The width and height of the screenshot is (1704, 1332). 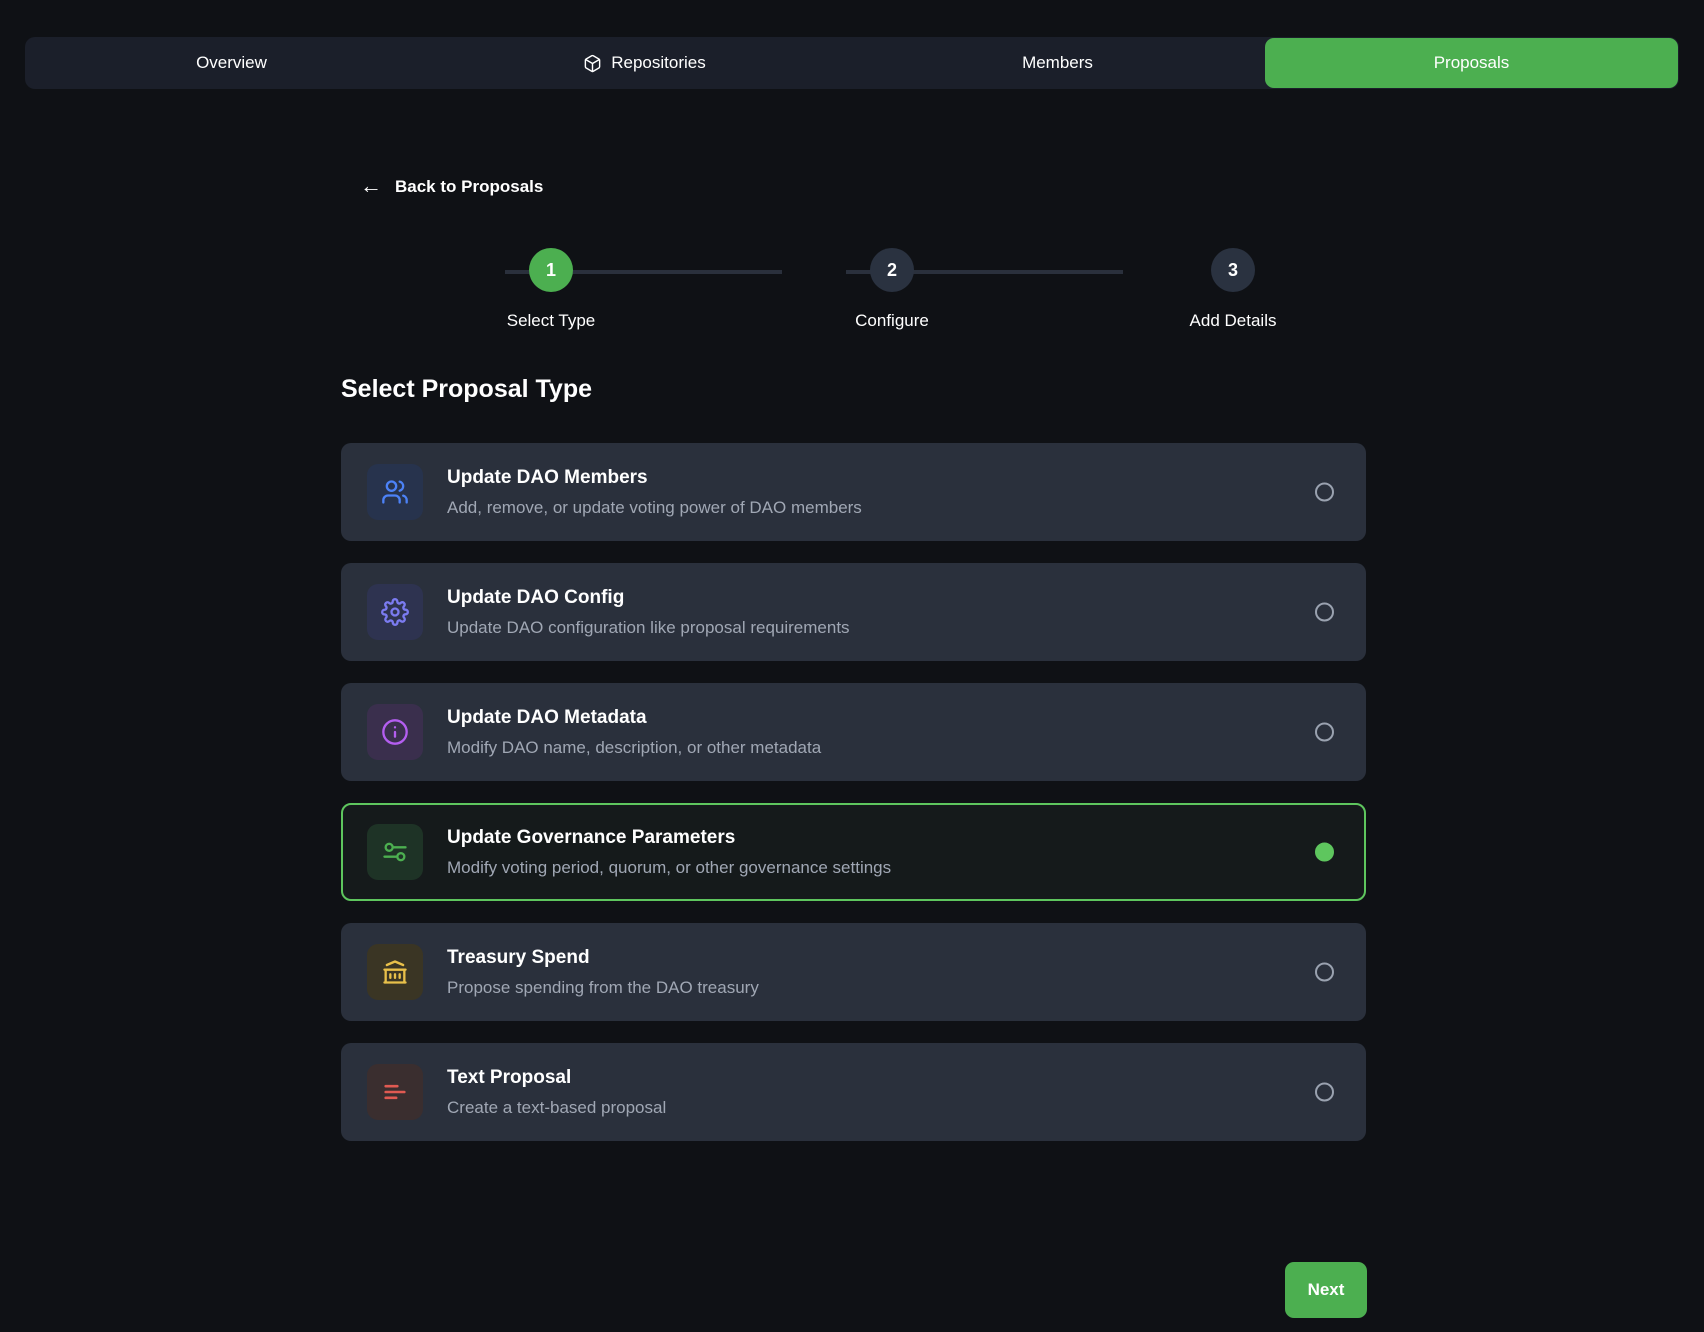 I want to click on tab-proposals: Proposals, so click(x=1471, y=63).